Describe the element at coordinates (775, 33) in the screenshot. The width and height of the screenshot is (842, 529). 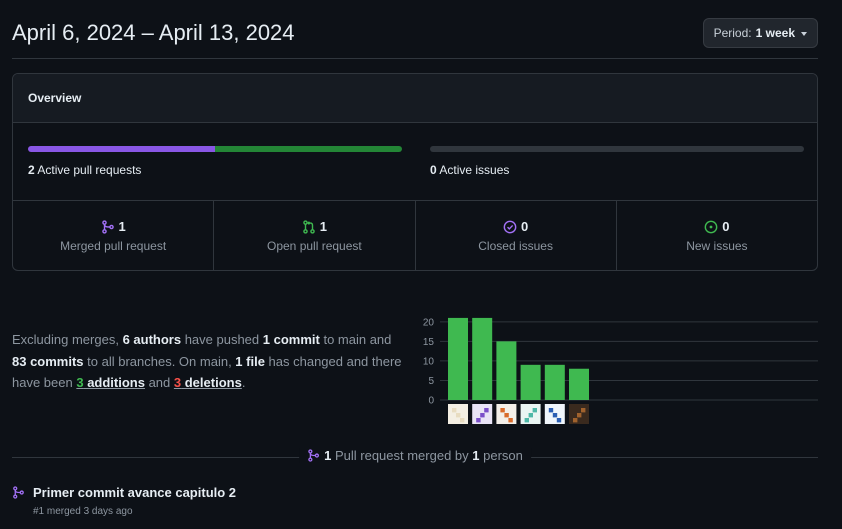
I see `period-value: 1 week` at that location.